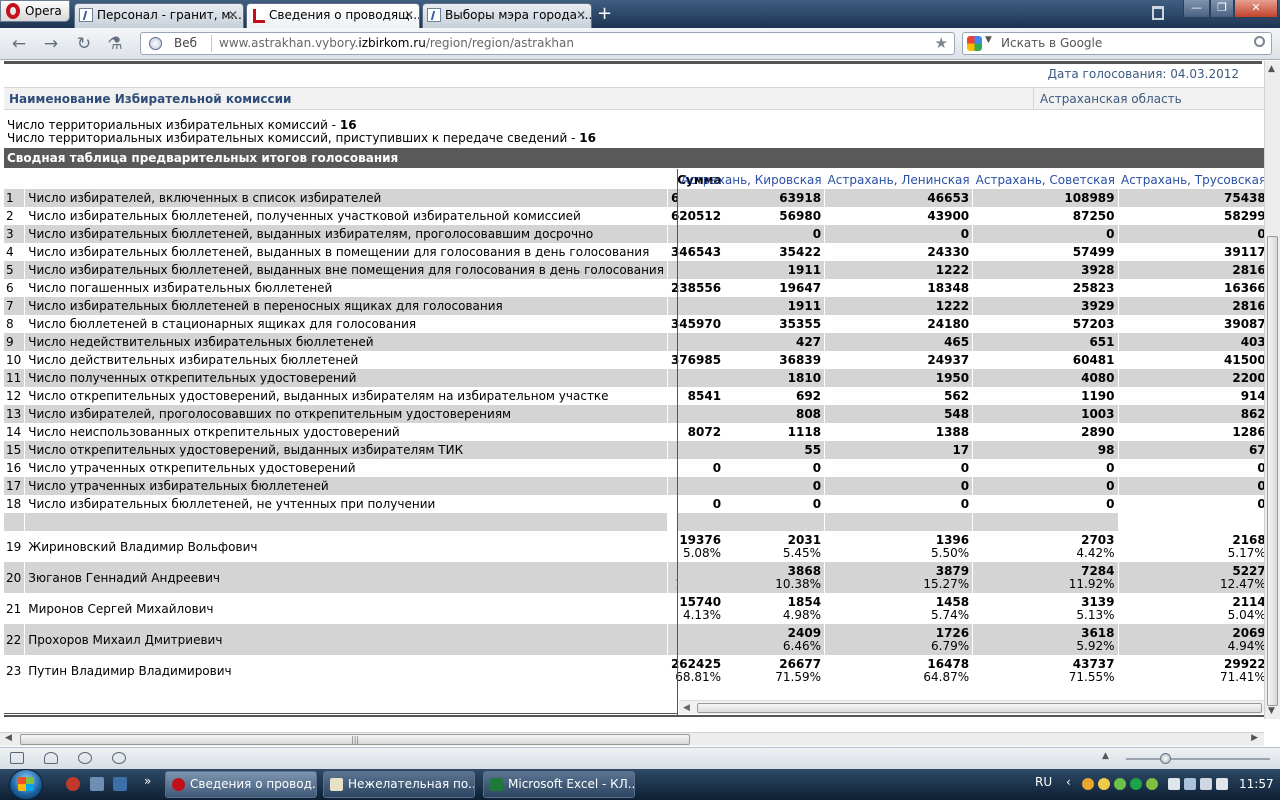  I want to click on district-column-header: Астрахань, Кировская, so click(751, 180).